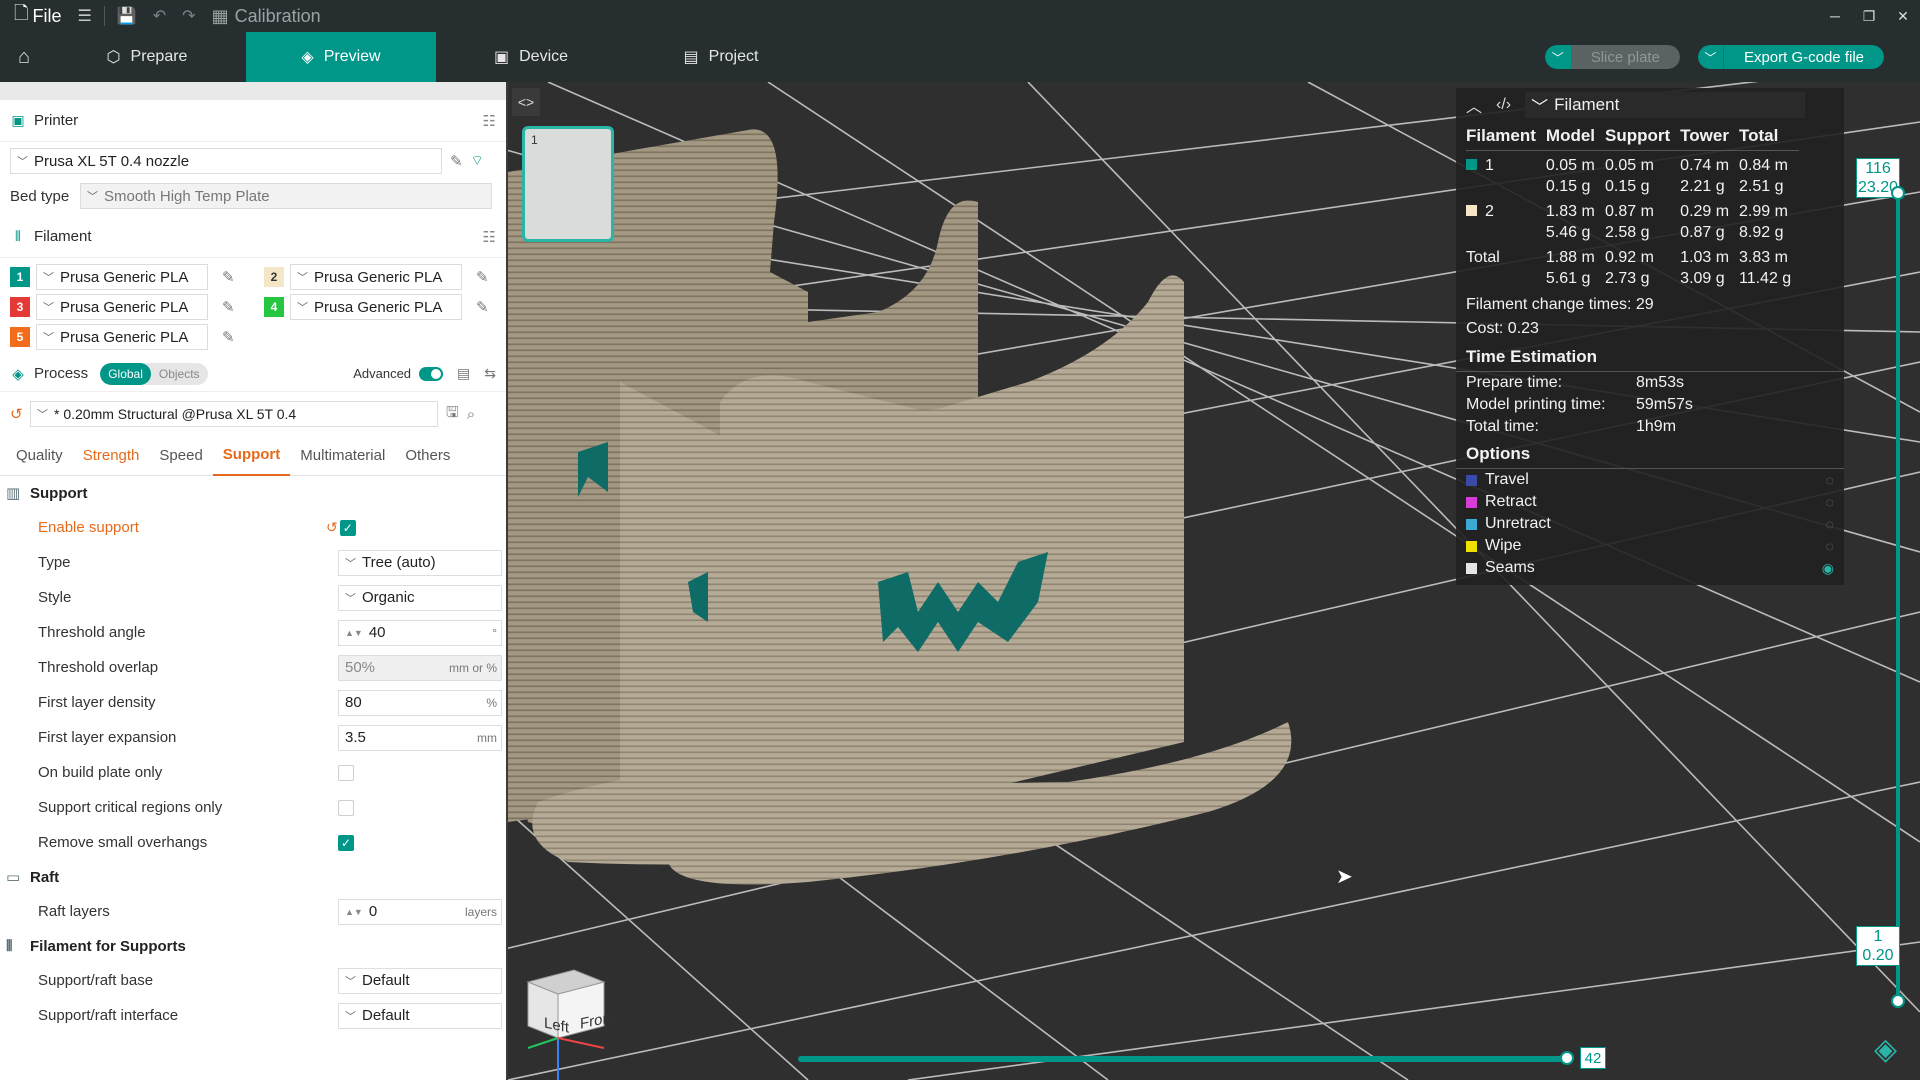  What do you see at coordinates (1567, 1058) in the screenshot?
I see `move-slider-handle` at bounding box center [1567, 1058].